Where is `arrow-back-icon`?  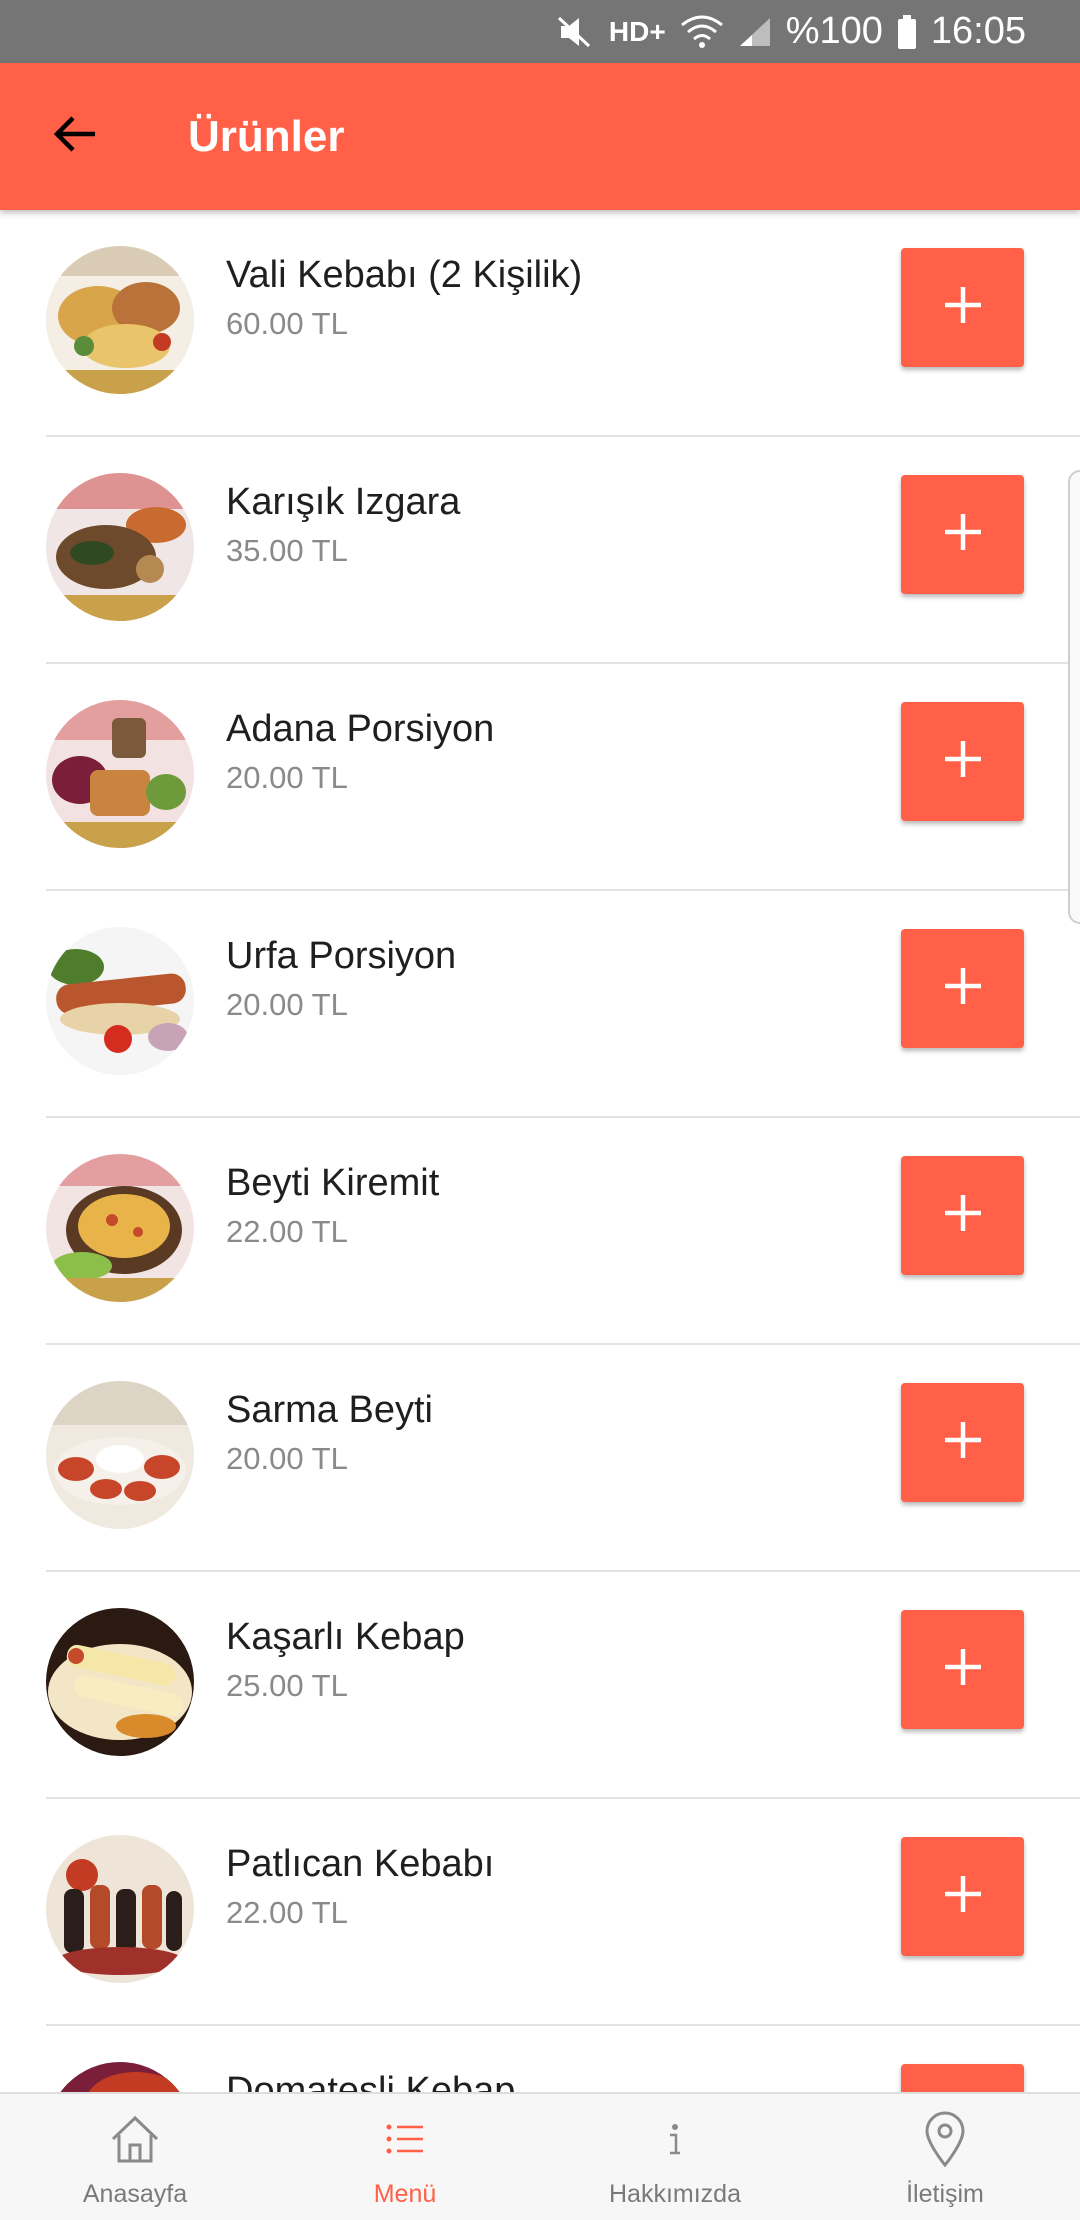
arrow-back-icon is located at coordinates (75, 136).